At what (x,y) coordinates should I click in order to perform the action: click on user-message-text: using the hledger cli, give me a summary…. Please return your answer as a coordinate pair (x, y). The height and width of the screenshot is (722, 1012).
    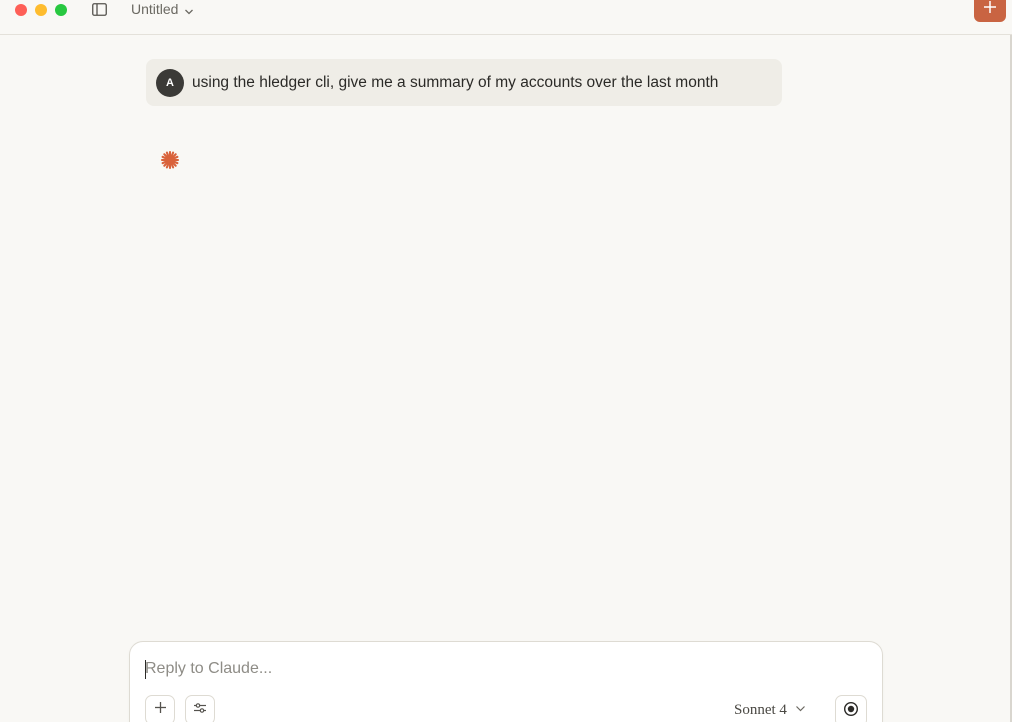
    Looking at the image, I should click on (455, 82).